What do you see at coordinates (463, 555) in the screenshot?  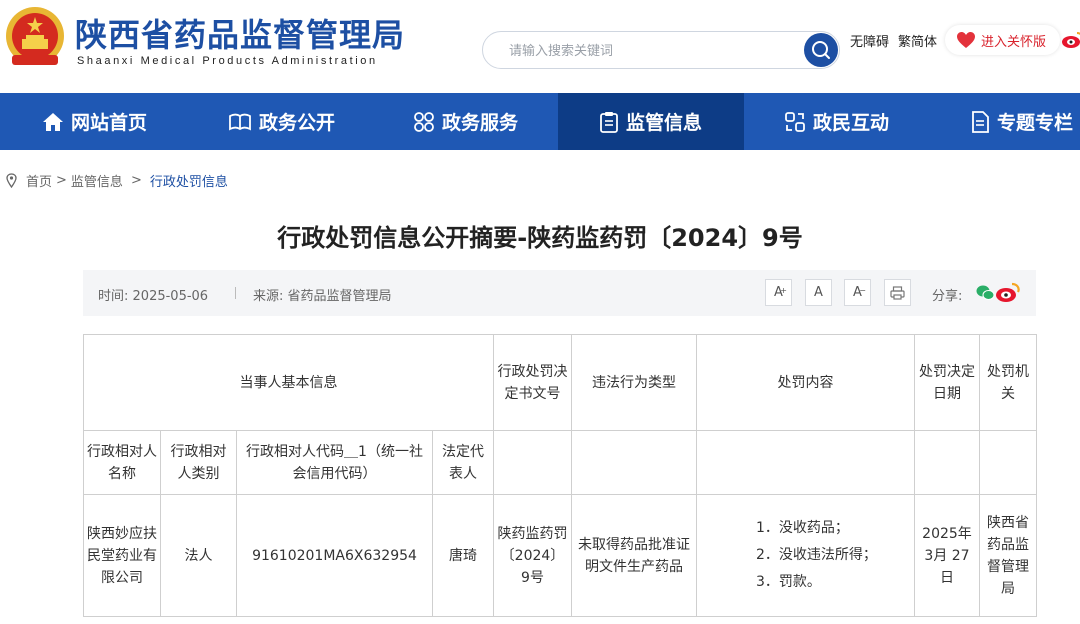 I see `legal-rep-cell: 唐琦` at bounding box center [463, 555].